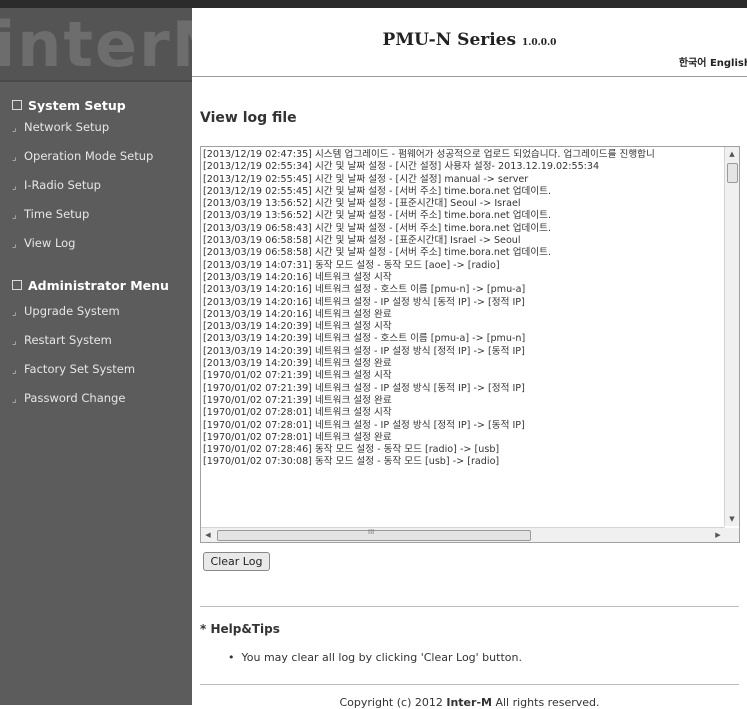 The width and height of the screenshot is (747, 709). I want to click on copyright-prefix: Copyright (c) 2012, so click(393, 702).